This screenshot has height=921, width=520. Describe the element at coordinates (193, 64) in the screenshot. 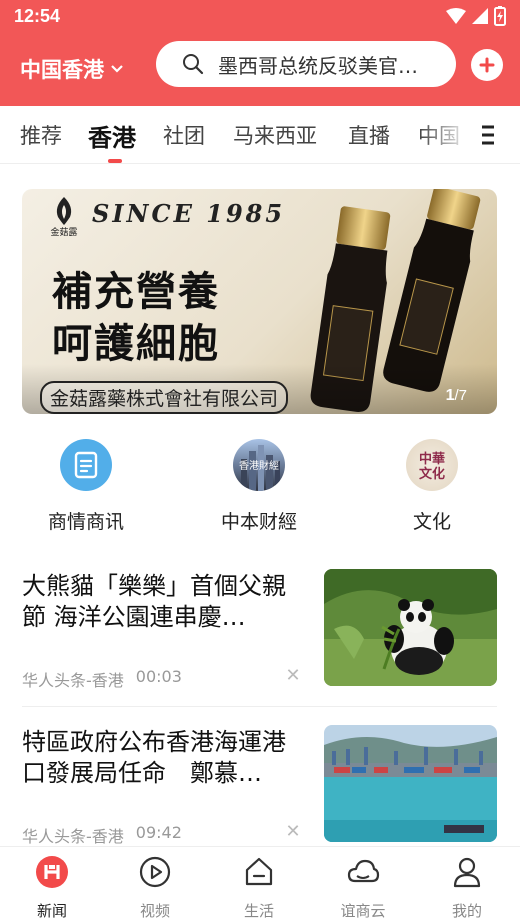

I see `search-icon` at that location.